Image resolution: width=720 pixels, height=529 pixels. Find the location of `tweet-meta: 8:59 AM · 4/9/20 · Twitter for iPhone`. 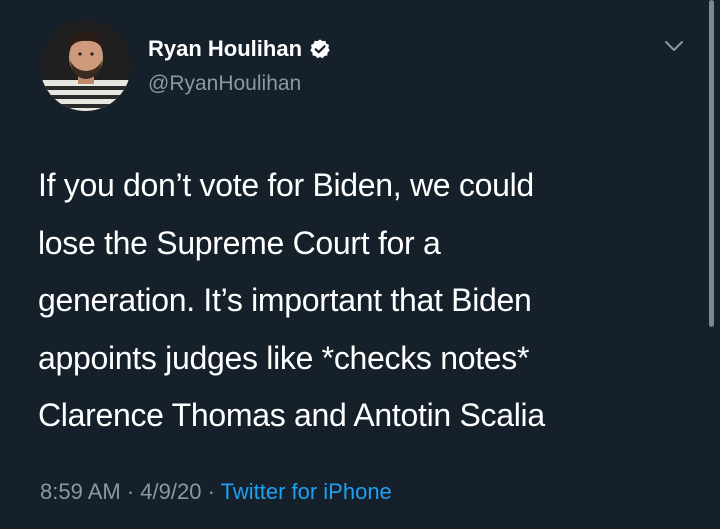

tweet-meta: 8:59 AM · 4/9/20 · Twitter for iPhone is located at coordinates (216, 492).